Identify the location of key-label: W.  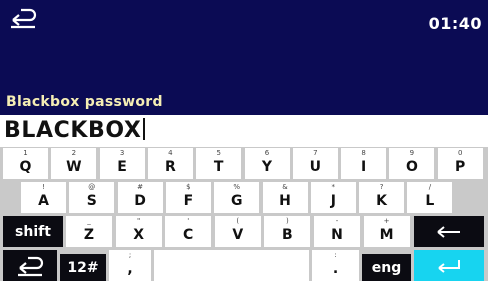
(74, 167).